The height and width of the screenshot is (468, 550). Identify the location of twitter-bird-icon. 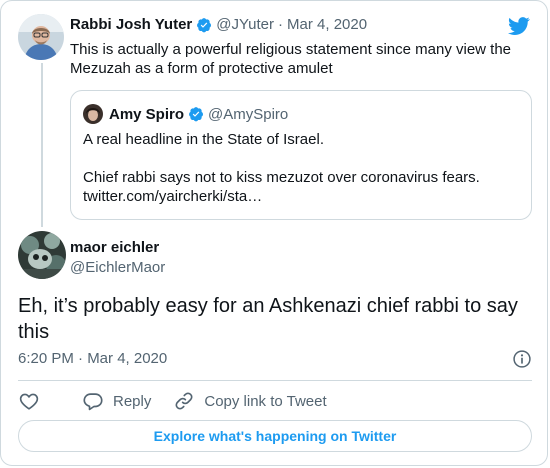
(519, 26).